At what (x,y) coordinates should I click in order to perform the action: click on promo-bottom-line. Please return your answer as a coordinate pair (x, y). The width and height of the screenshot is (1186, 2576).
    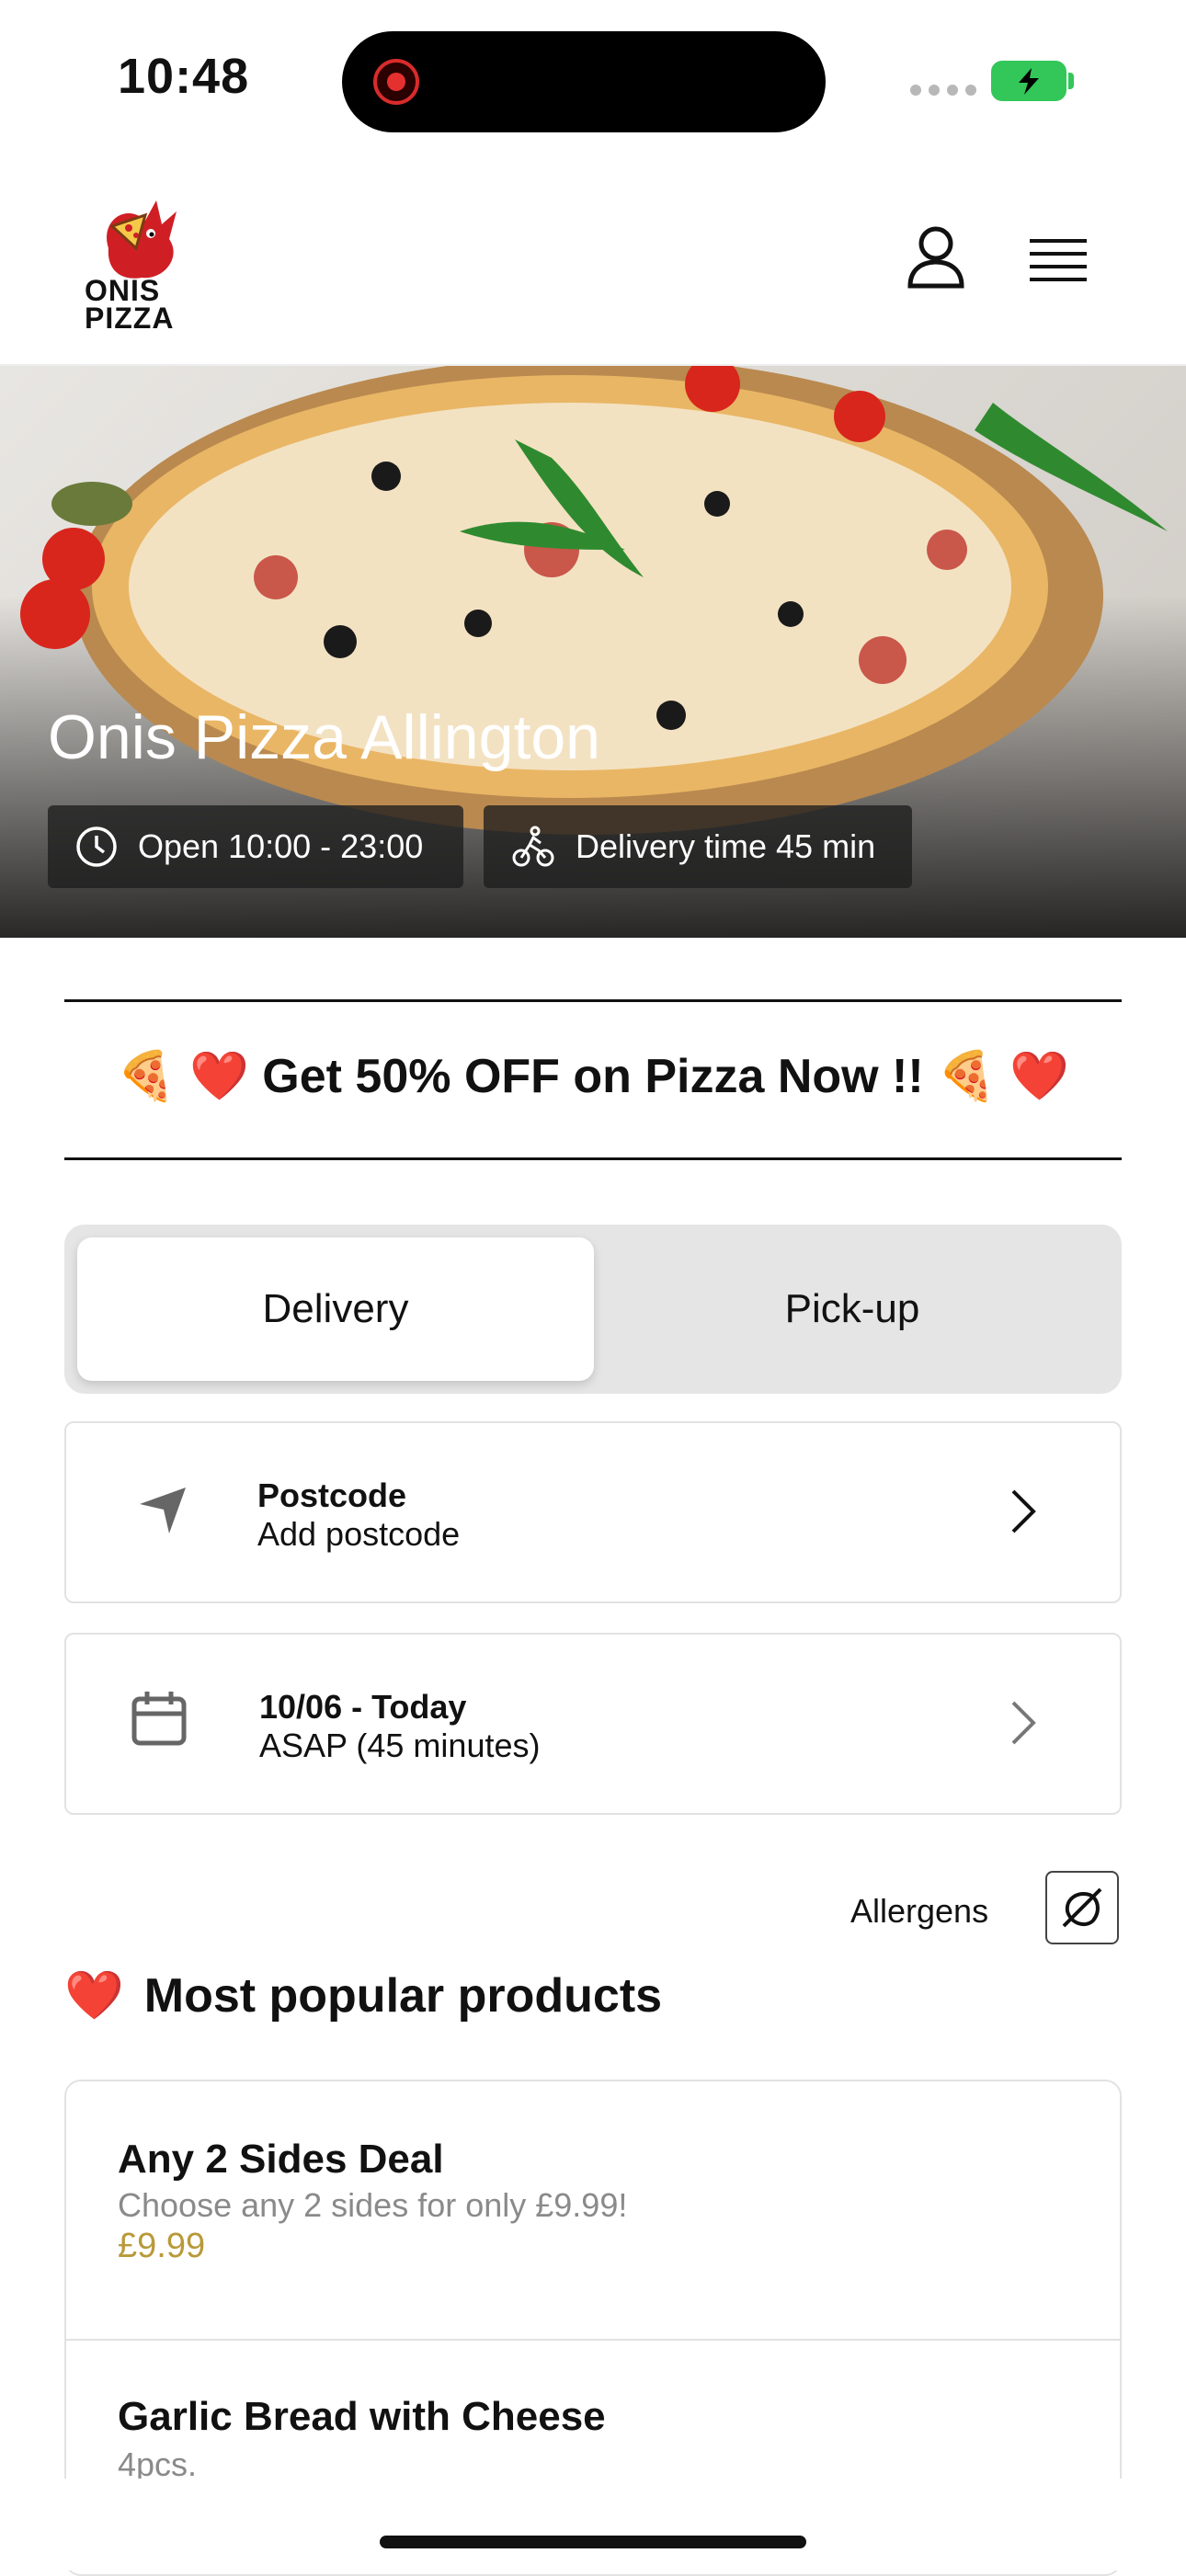
    Looking at the image, I should click on (593, 1158).